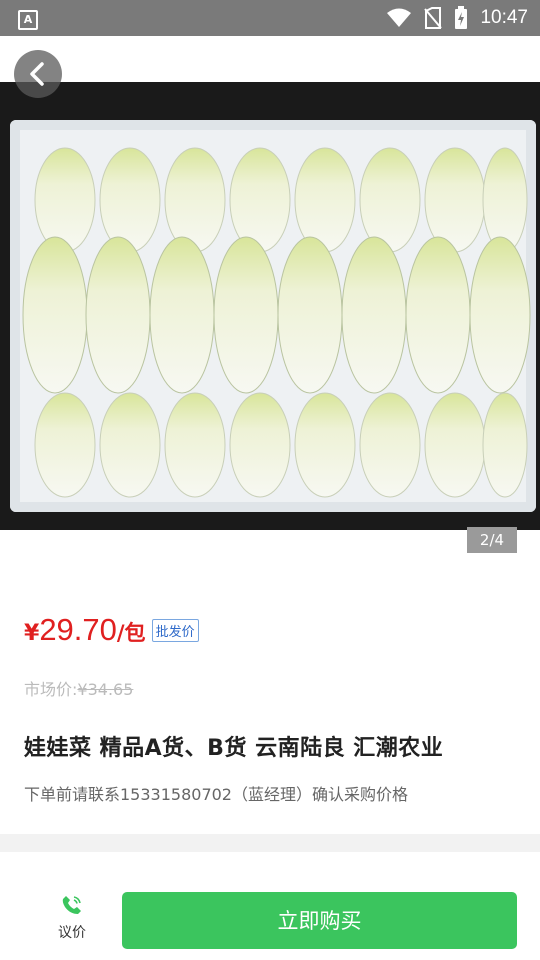 The height and width of the screenshot is (960, 540). I want to click on section-divider, so click(270, 843).